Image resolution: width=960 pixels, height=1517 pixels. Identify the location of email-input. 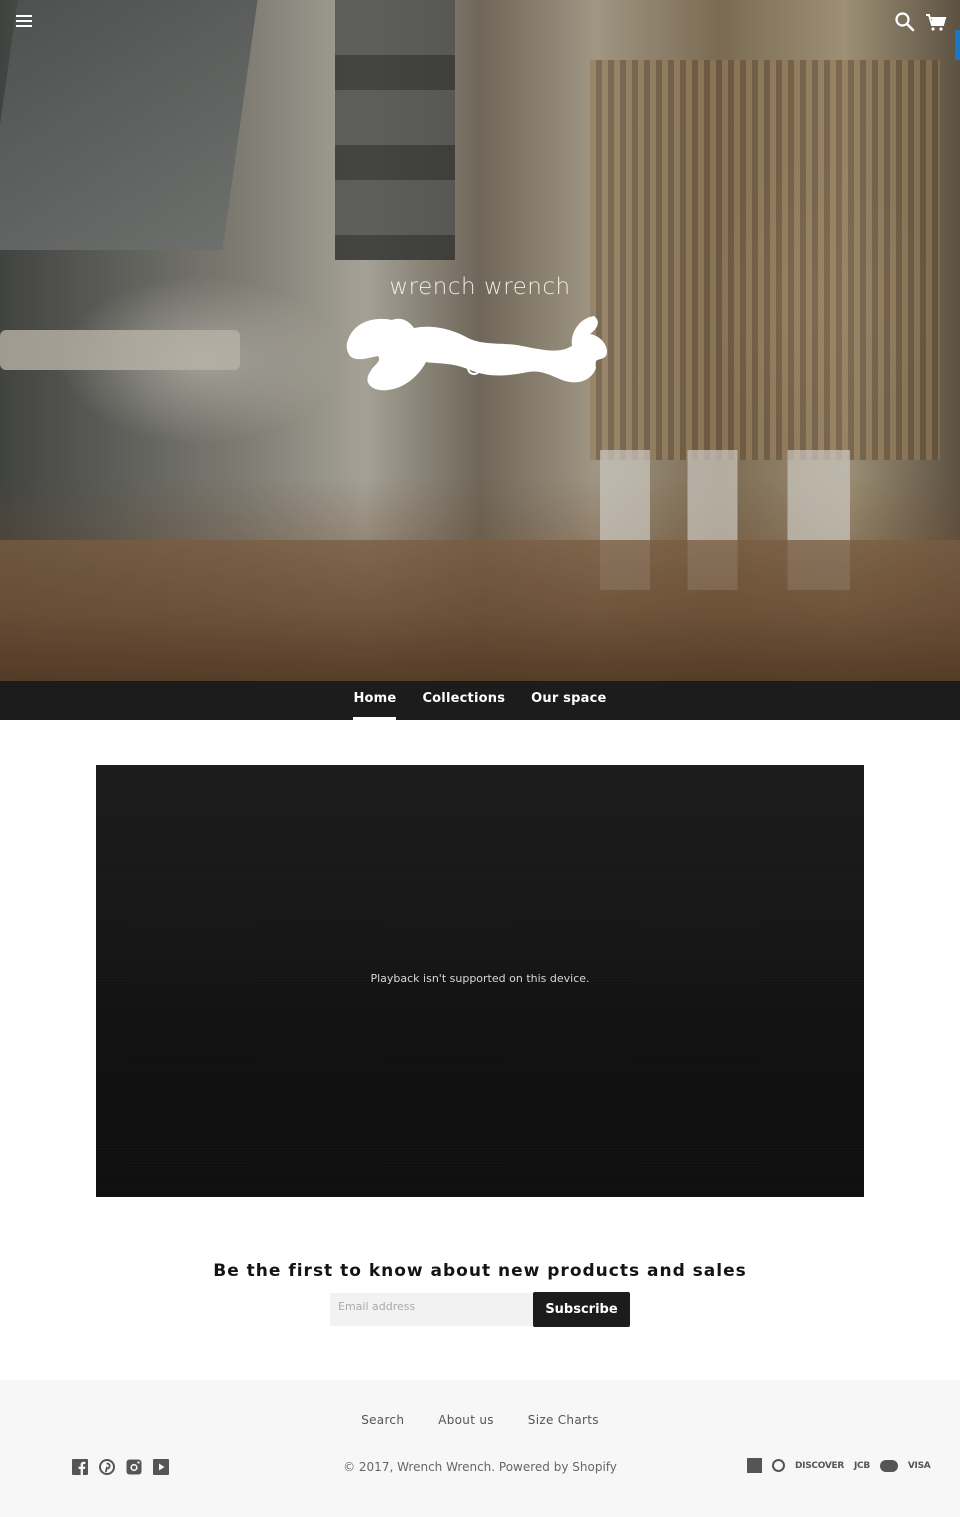
(431, 1309).